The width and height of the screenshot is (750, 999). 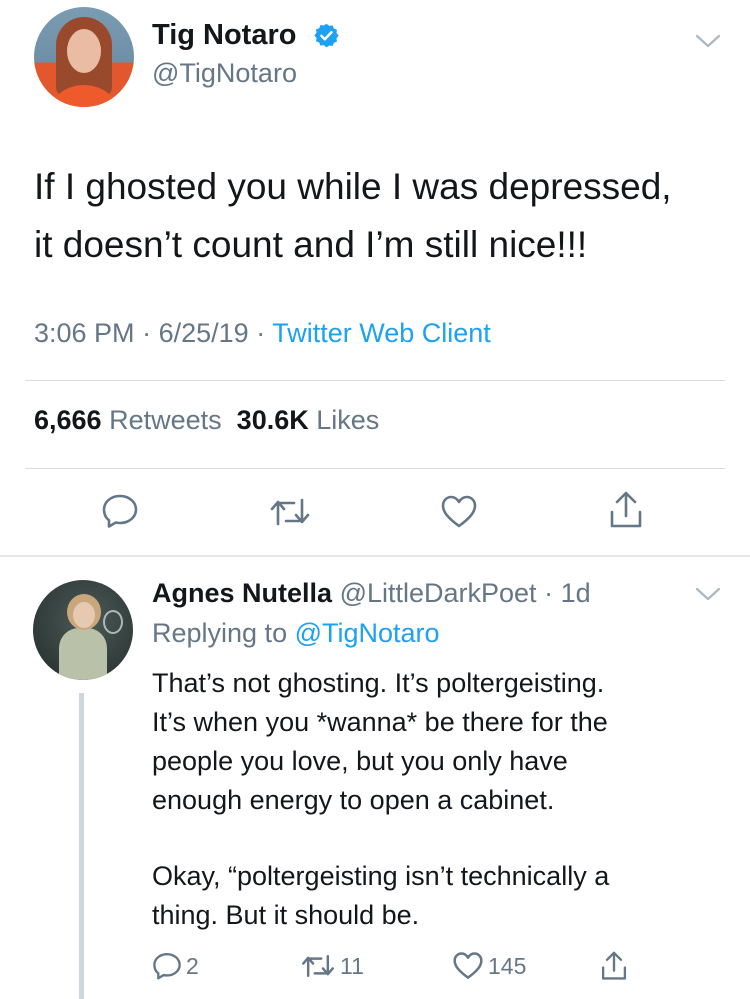 I want to click on replying-to: Replying to @TigNotaro, so click(x=296, y=633).